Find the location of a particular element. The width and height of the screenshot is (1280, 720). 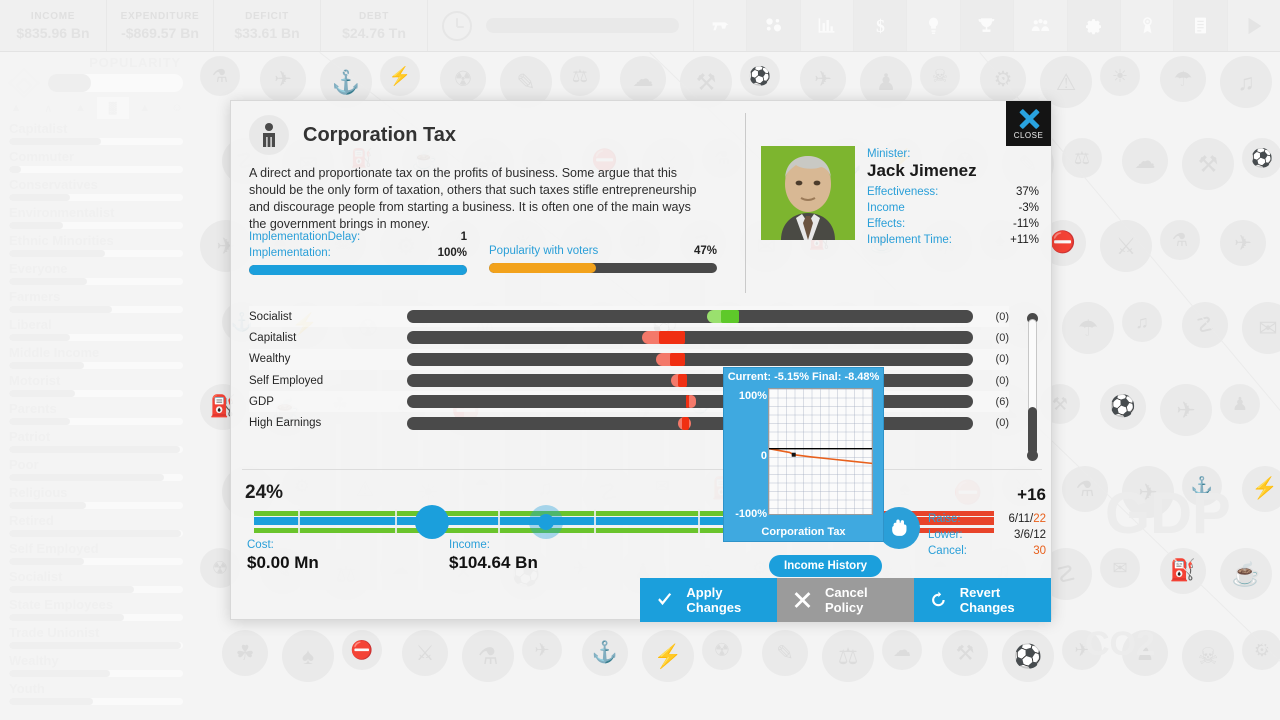

sidebar-tabs: ▲ ∧ ▲ ▓ ▲ ☺ is located at coordinates (96, 108).